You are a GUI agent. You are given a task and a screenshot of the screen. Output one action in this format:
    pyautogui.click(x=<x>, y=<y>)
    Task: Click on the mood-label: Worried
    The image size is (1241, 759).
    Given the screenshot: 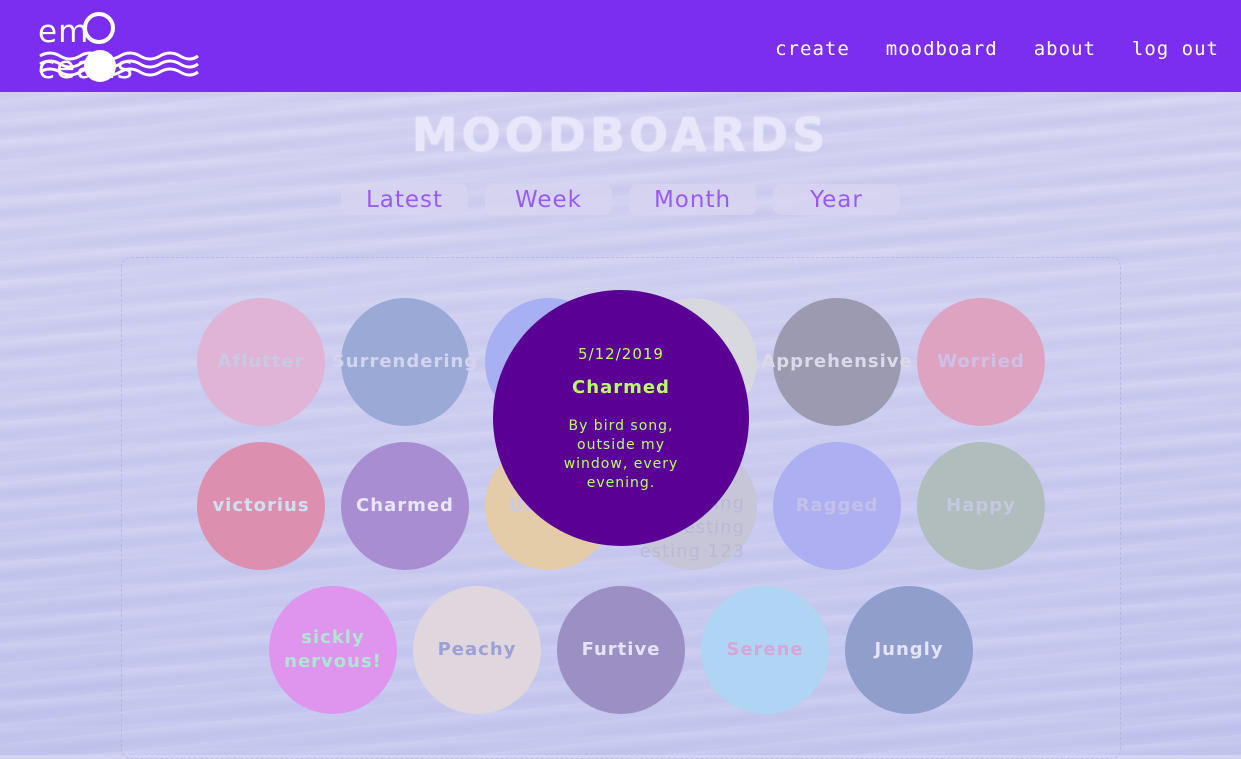 What is the action you would take?
    pyautogui.click(x=981, y=361)
    